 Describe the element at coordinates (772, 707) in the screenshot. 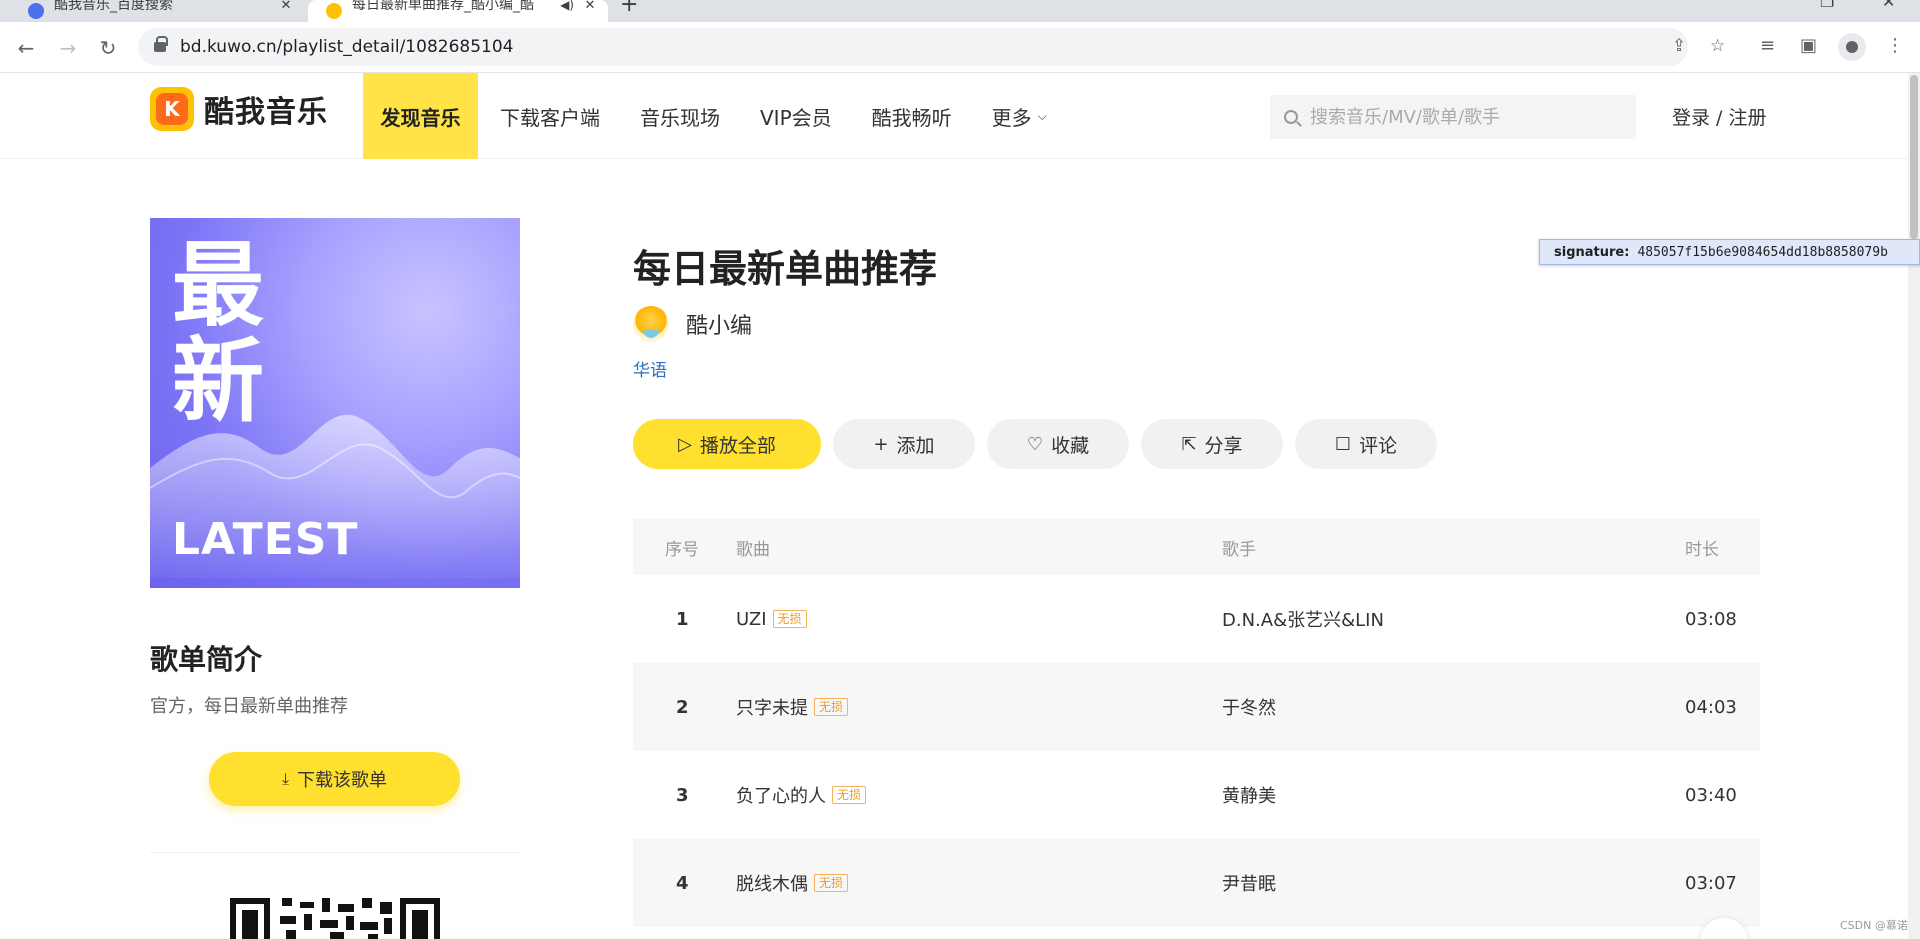

I see `song-title: 只字未提` at that location.